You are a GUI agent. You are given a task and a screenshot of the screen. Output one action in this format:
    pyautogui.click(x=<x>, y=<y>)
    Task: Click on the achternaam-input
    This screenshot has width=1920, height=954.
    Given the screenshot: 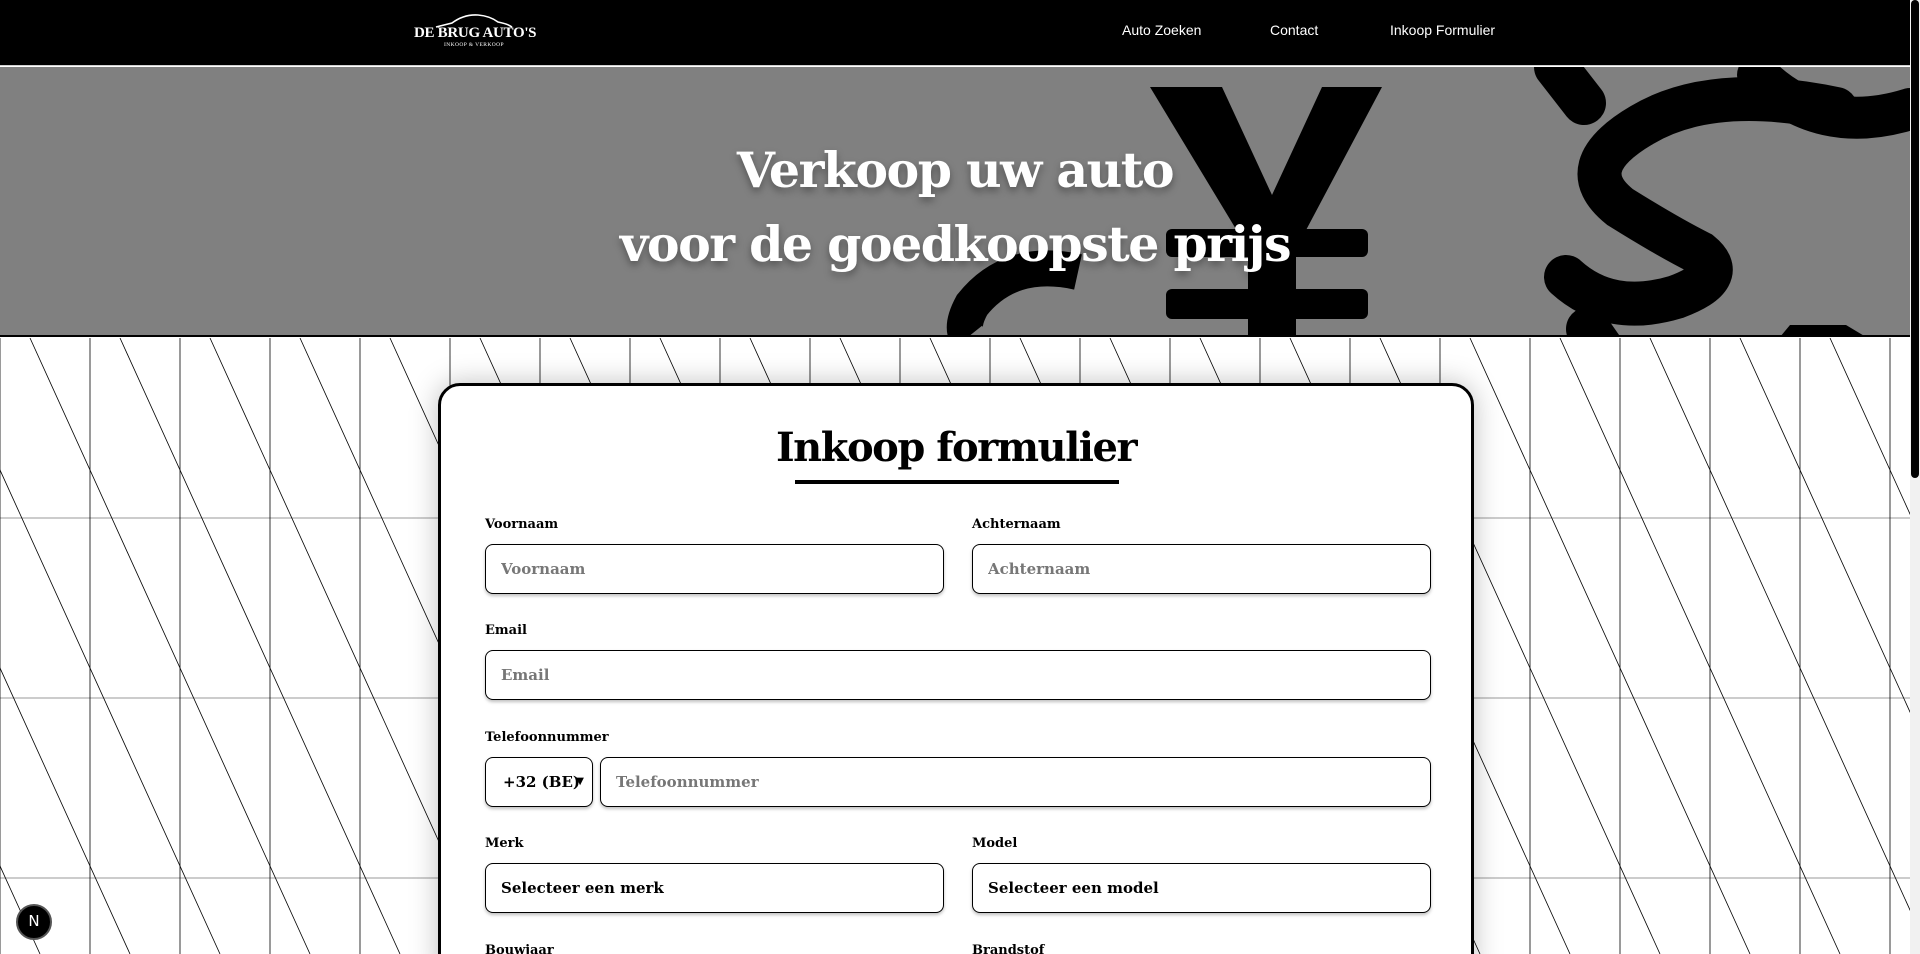 What is the action you would take?
    pyautogui.click(x=1201, y=569)
    